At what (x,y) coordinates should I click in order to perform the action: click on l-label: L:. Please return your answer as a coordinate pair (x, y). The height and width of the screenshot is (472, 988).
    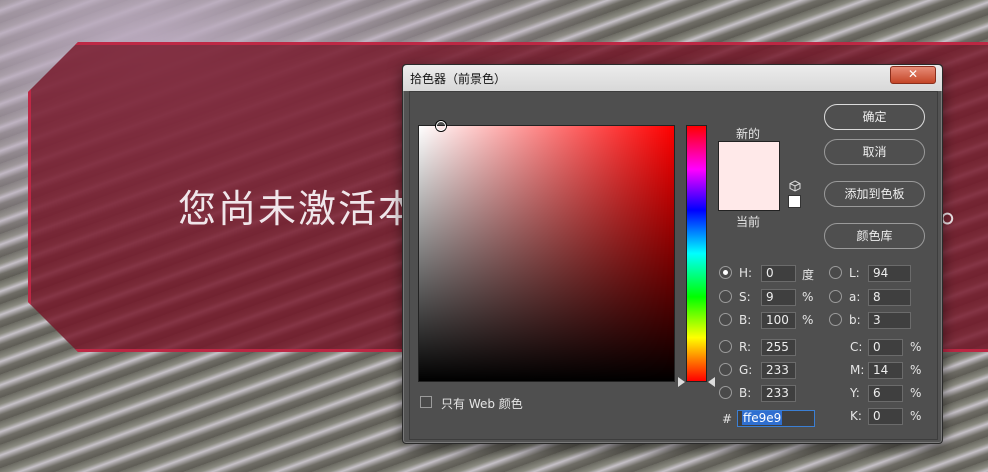
    Looking at the image, I should click on (854, 273).